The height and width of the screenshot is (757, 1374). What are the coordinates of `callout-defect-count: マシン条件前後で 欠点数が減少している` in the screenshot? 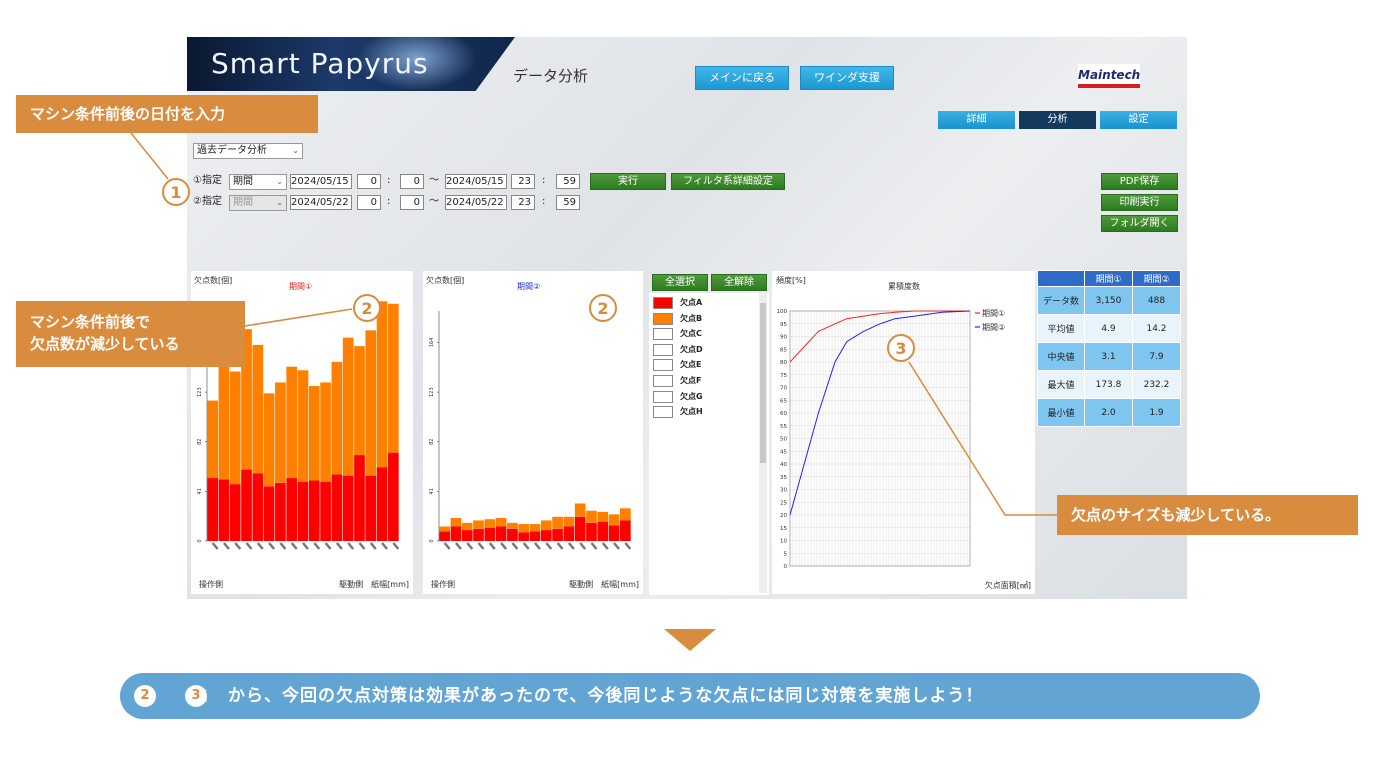 It's located at (130, 334).